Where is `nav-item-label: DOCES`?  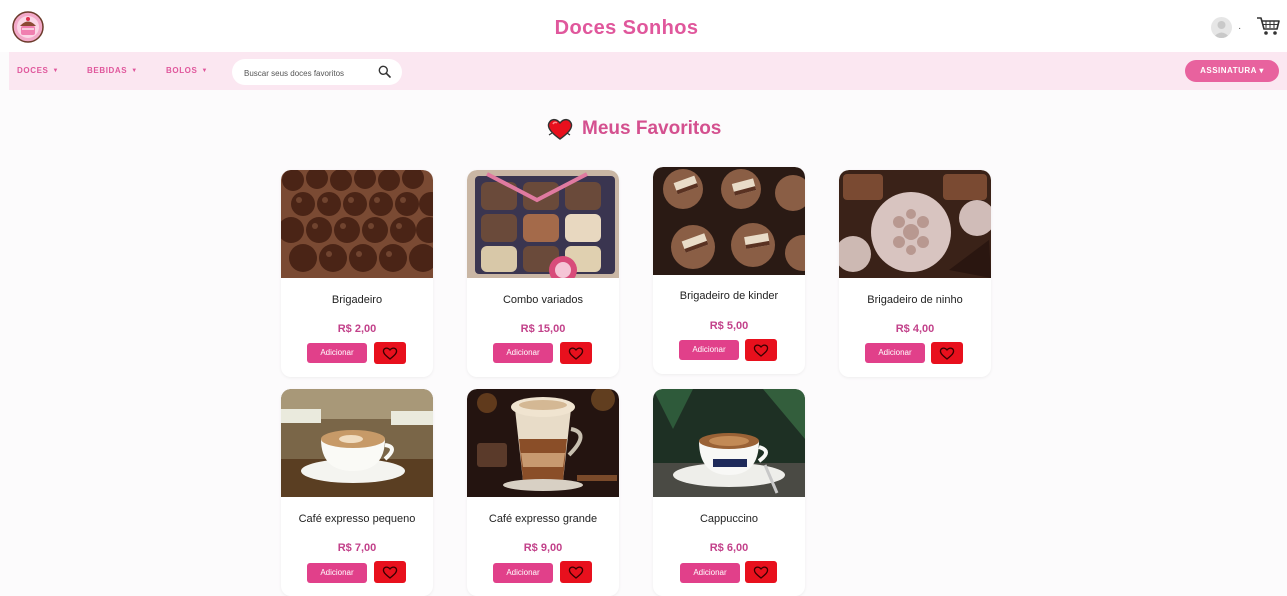
nav-item-label: DOCES is located at coordinates (33, 70).